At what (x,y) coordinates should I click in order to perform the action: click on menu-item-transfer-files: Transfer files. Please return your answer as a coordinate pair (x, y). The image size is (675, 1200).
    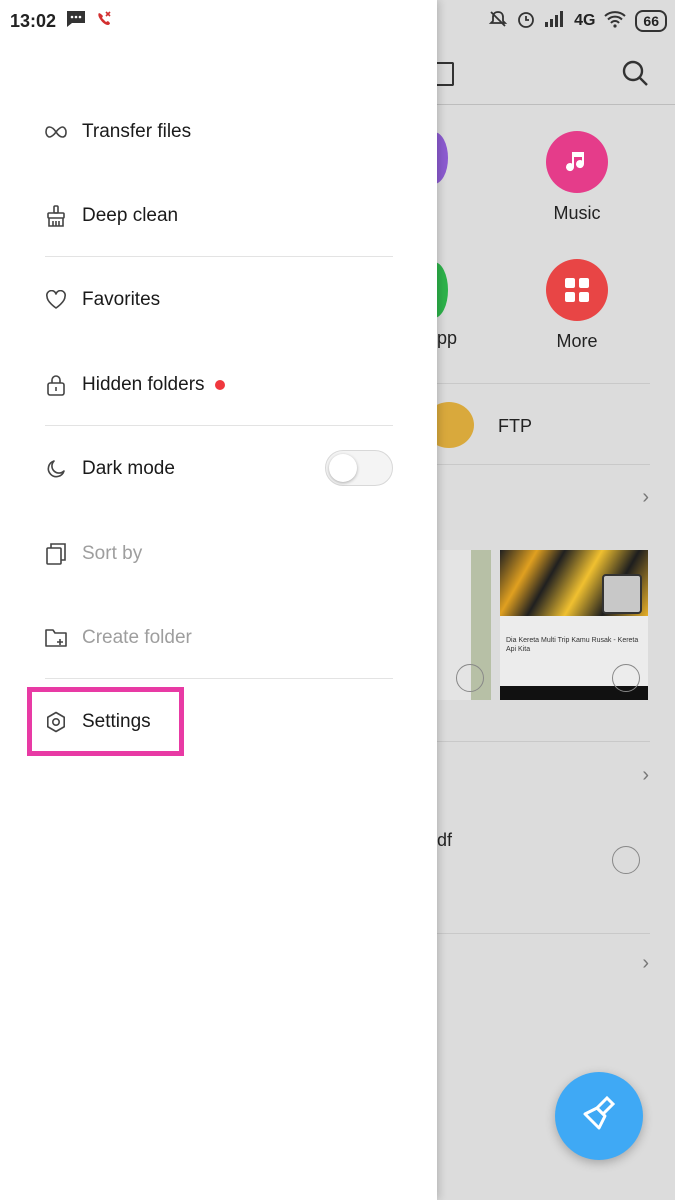
    Looking at the image, I should click on (219, 132).